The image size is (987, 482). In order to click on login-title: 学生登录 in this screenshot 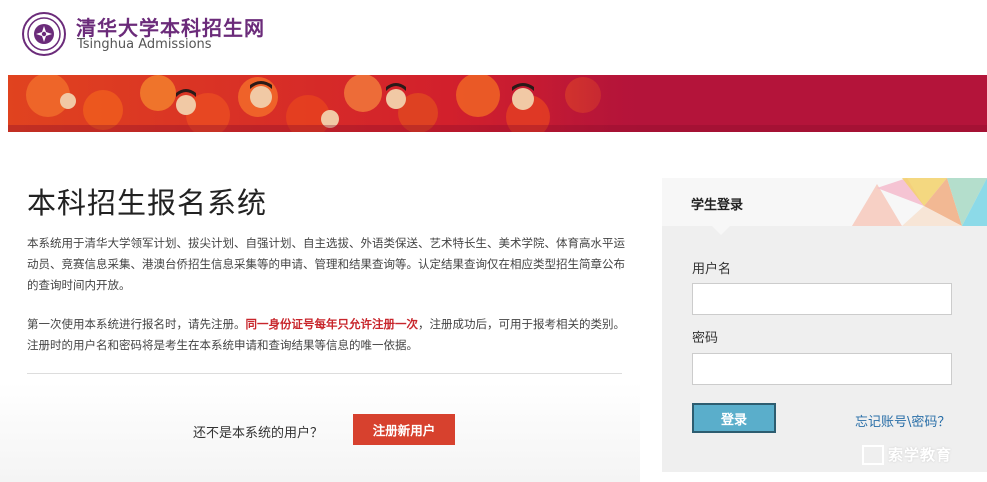, I will do `click(717, 205)`.